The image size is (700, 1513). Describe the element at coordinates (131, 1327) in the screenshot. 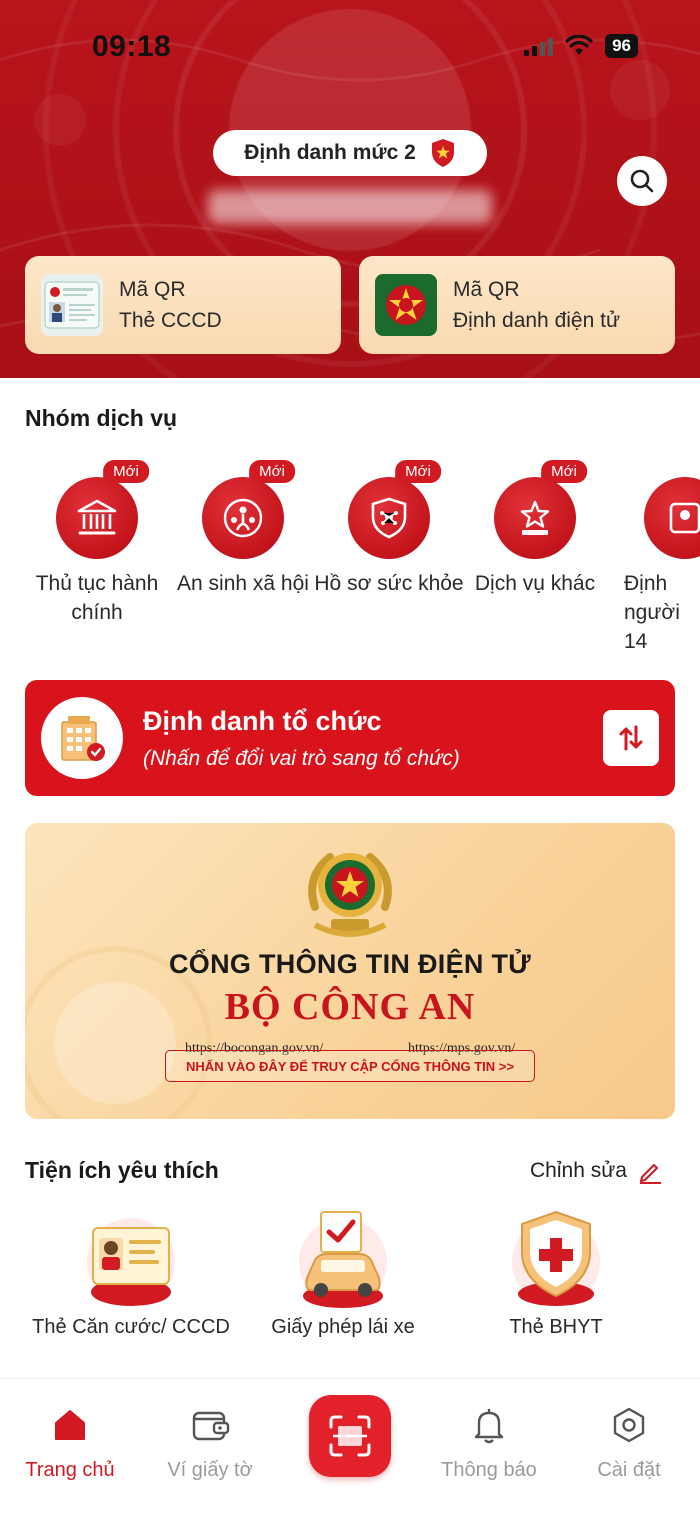

I see `favorite-label: Thẻ Căn cước/ CCCD` at that location.